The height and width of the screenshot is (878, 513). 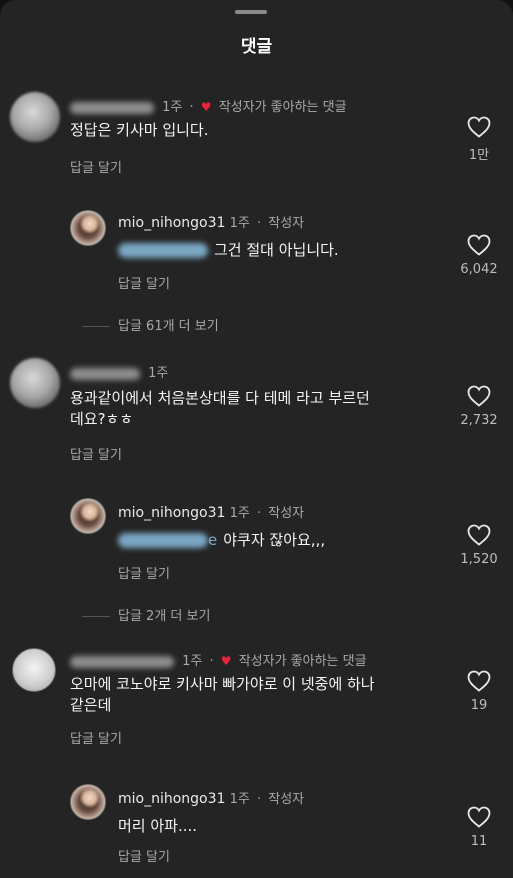 What do you see at coordinates (479, 420) in the screenshot?
I see `like-count: 2,732` at bounding box center [479, 420].